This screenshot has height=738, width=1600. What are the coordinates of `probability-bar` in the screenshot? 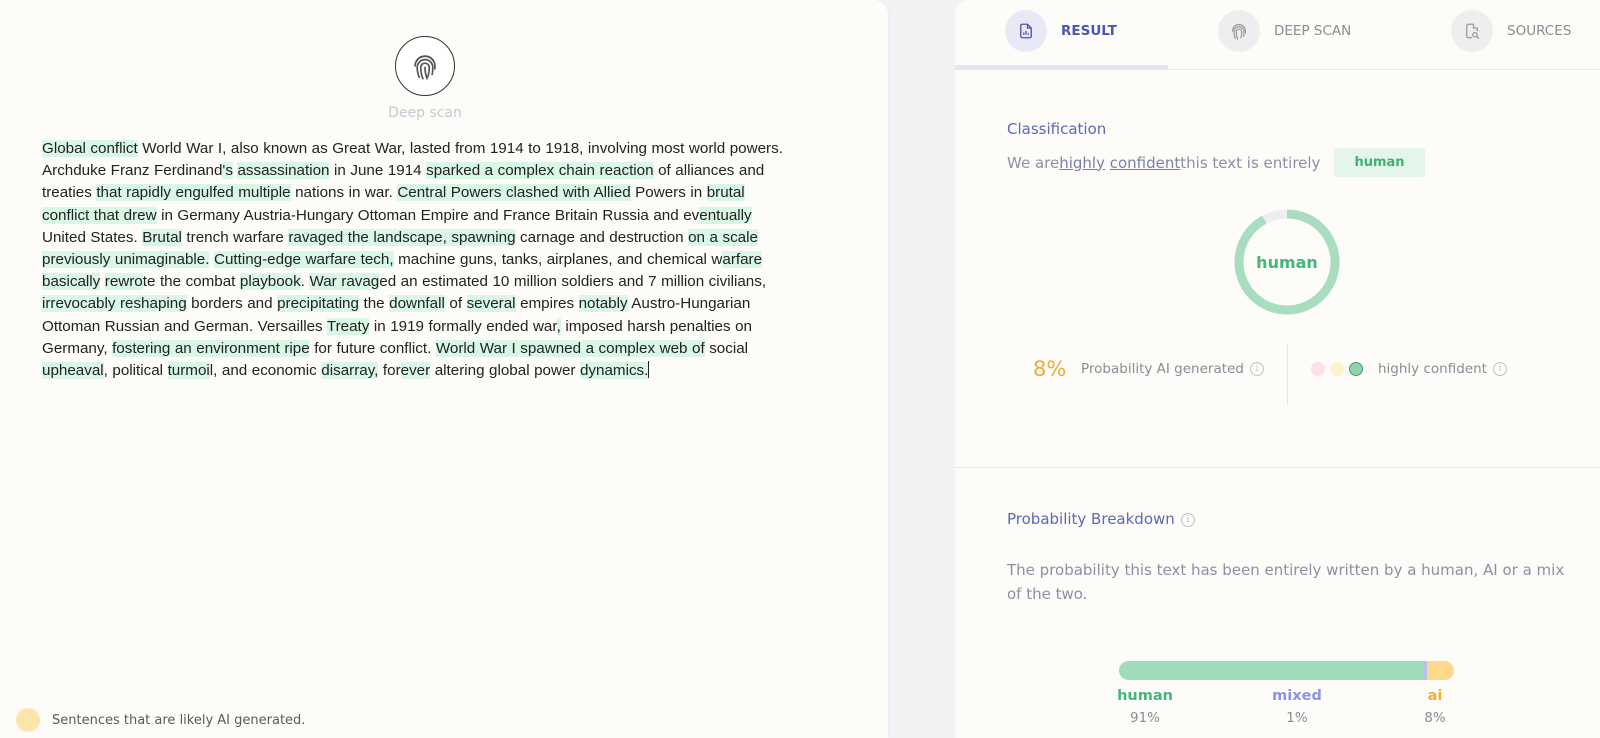 It's located at (1286, 670).